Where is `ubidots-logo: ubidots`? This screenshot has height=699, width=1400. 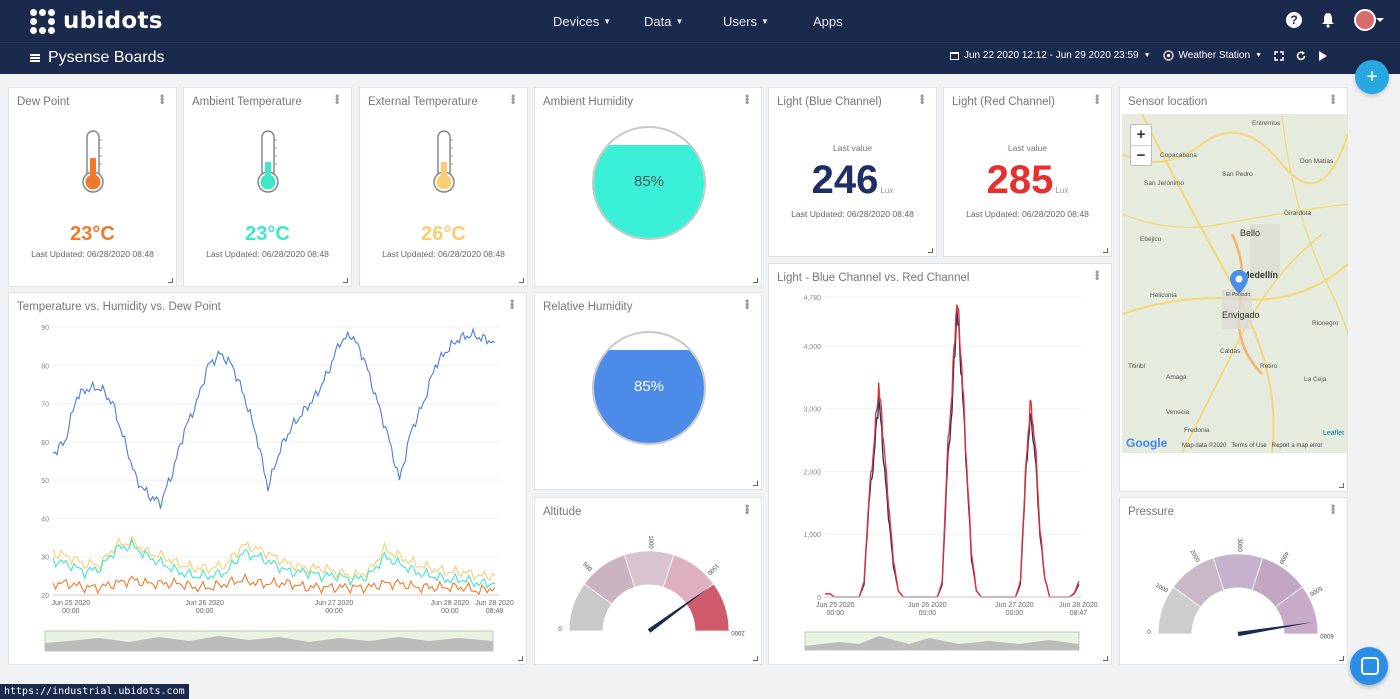 ubidots-logo: ubidots is located at coordinates (96, 21).